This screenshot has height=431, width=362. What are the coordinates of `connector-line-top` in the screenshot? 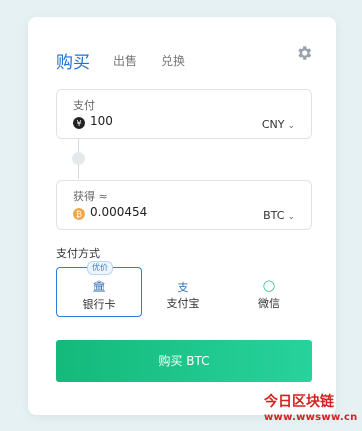 It's located at (78, 145).